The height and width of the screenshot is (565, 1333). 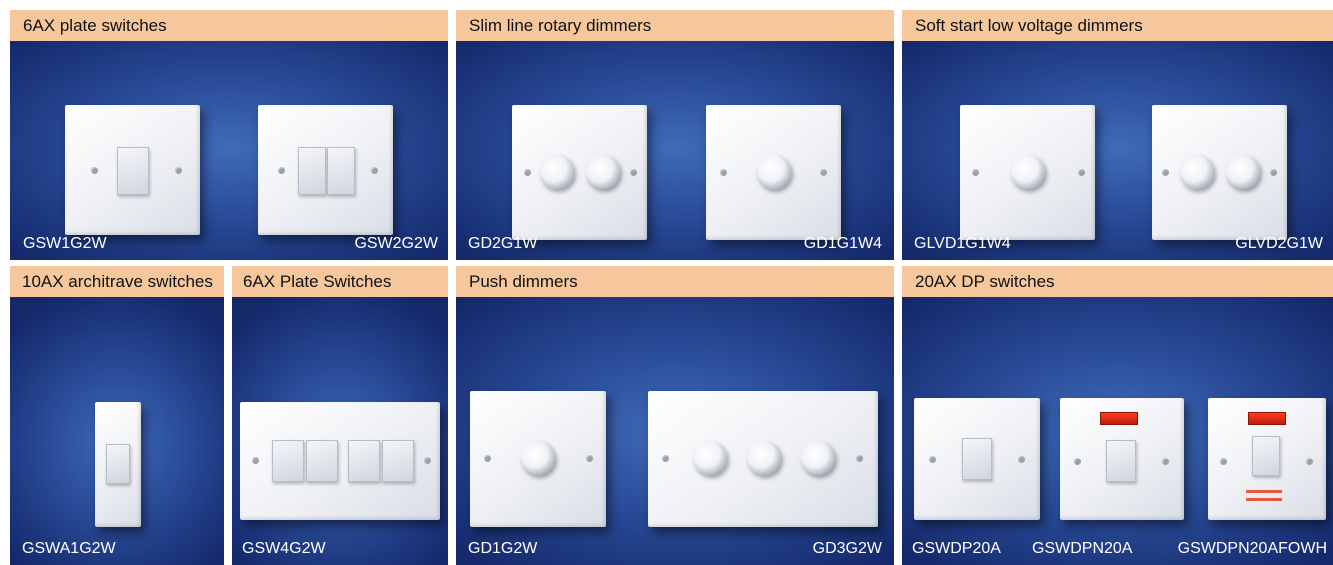 What do you see at coordinates (675, 25) in the screenshot?
I see `panel-header: Slim line rotary dimmers` at bounding box center [675, 25].